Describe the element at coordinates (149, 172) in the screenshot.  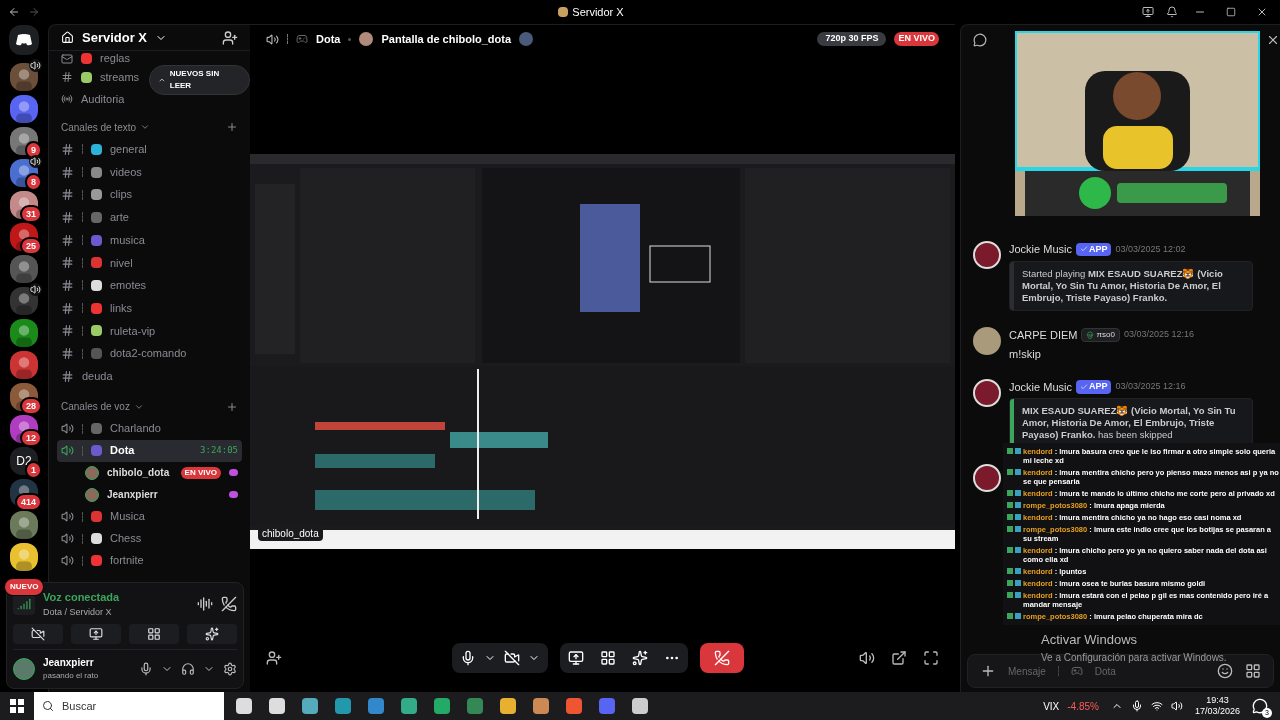
I see `channel-item: videos` at that location.